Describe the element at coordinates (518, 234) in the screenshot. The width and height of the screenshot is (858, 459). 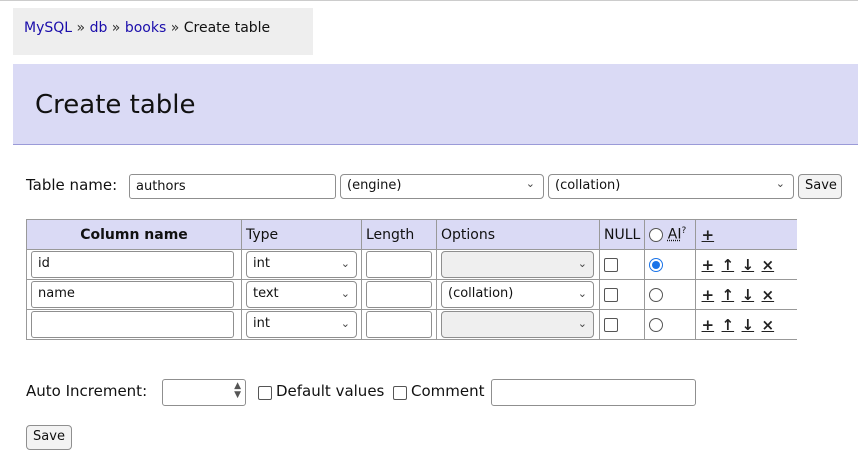
I see `header-options: Options` at that location.